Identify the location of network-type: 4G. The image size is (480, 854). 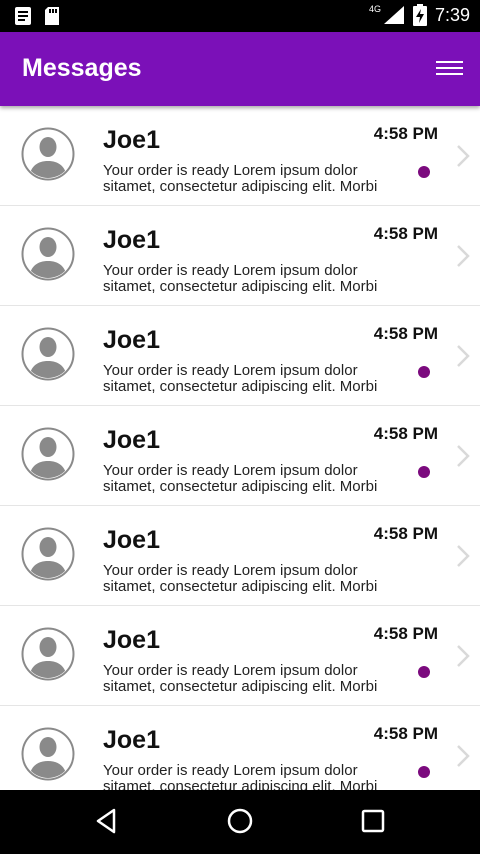
(374, 9).